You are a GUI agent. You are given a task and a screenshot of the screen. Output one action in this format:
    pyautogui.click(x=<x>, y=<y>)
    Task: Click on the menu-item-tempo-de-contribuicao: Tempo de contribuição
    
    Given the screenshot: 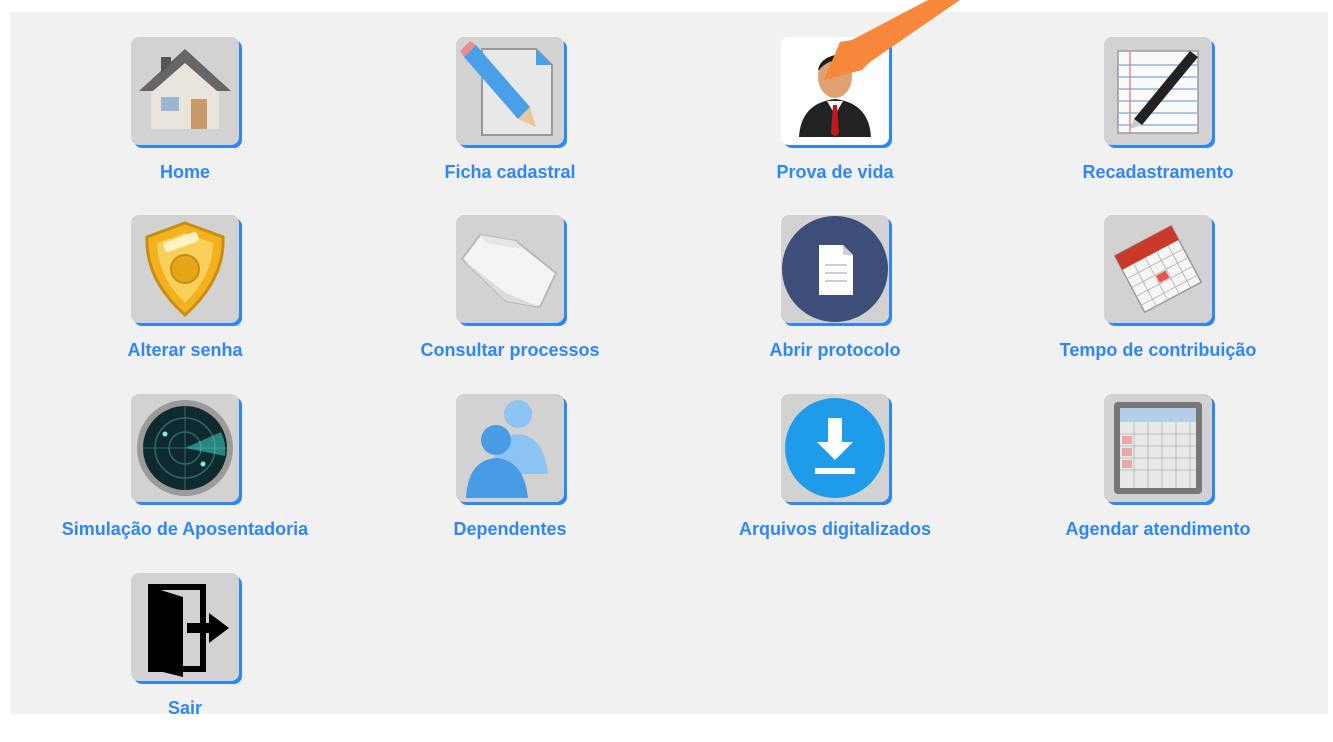 What is the action you would take?
    pyautogui.click(x=1158, y=295)
    